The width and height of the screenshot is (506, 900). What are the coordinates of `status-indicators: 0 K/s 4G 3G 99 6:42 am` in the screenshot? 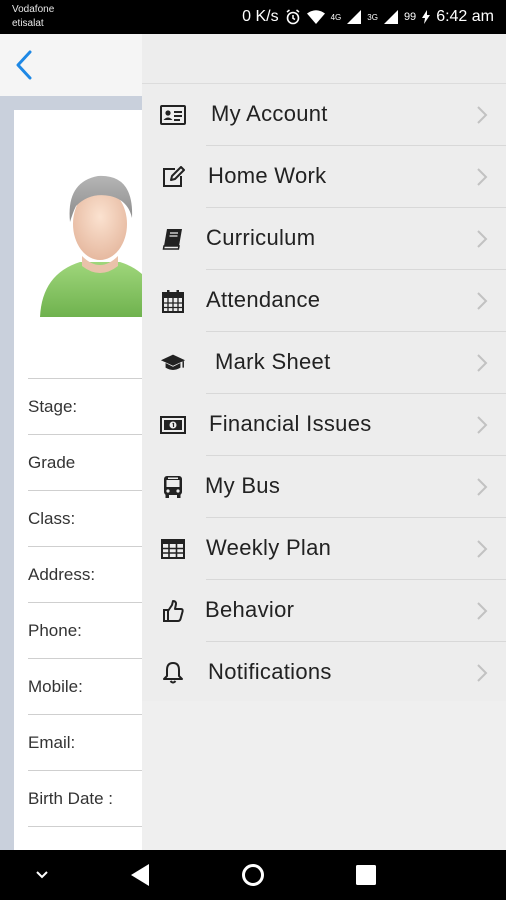 It's located at (368, 17).